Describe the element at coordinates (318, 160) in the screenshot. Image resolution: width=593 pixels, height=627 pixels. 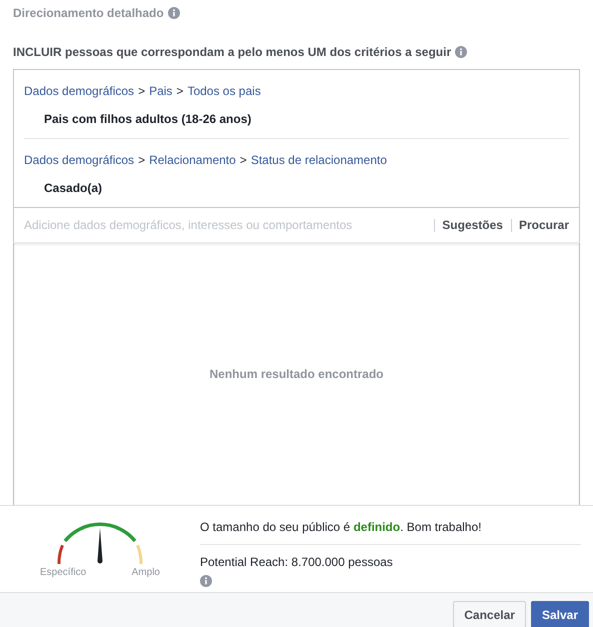
I see `breadcrumb-link: Status de relacionamento` at that location.